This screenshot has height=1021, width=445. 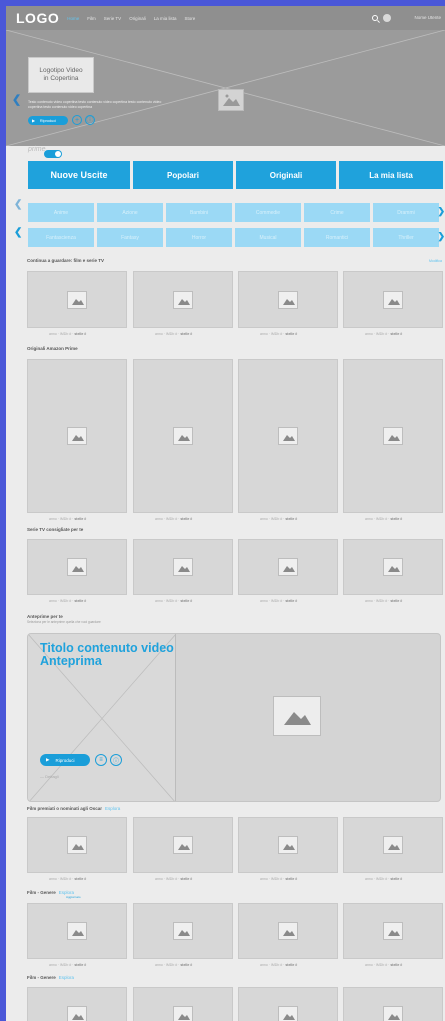 I want to click on updated-badge: Aggiornato, so click(x=73, y=897).